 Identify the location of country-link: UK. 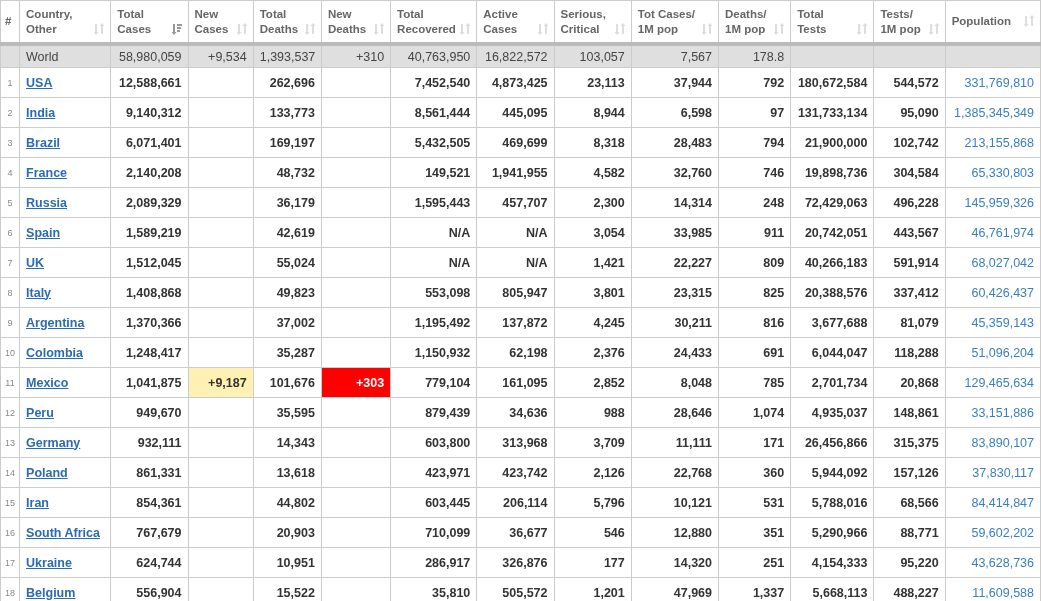
(35, 262).